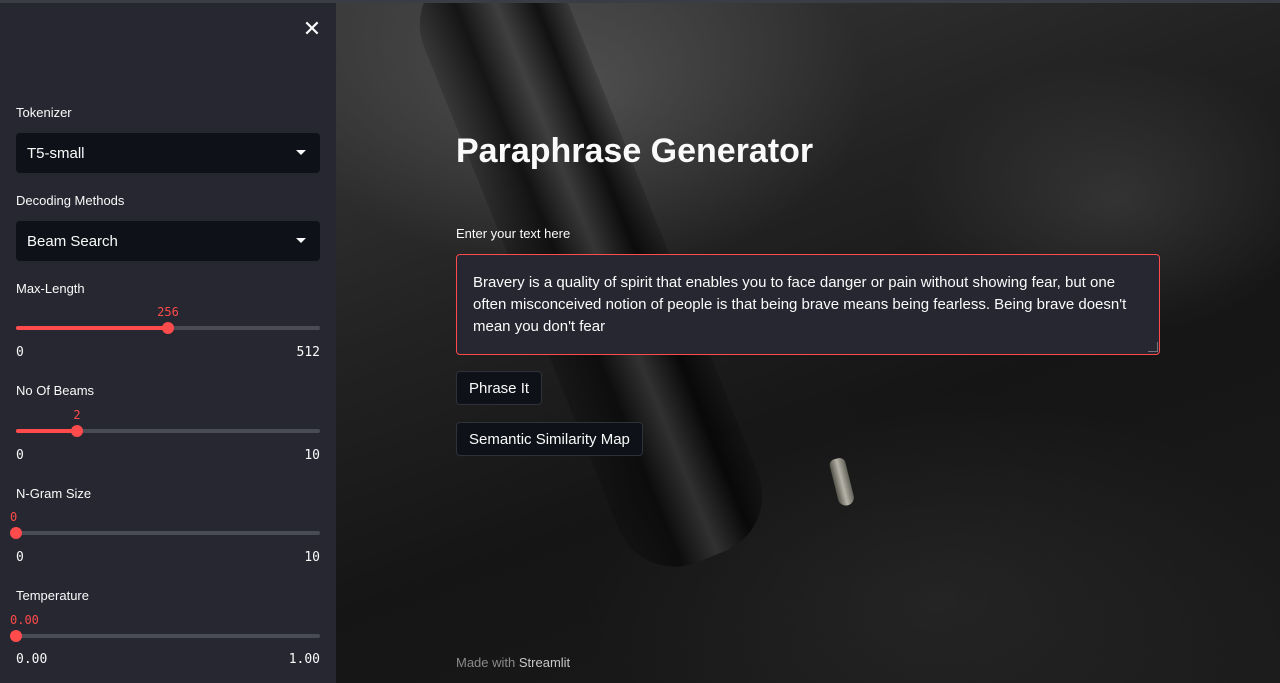  I want to click on num-beams-slider: 2, so click(168, 428).